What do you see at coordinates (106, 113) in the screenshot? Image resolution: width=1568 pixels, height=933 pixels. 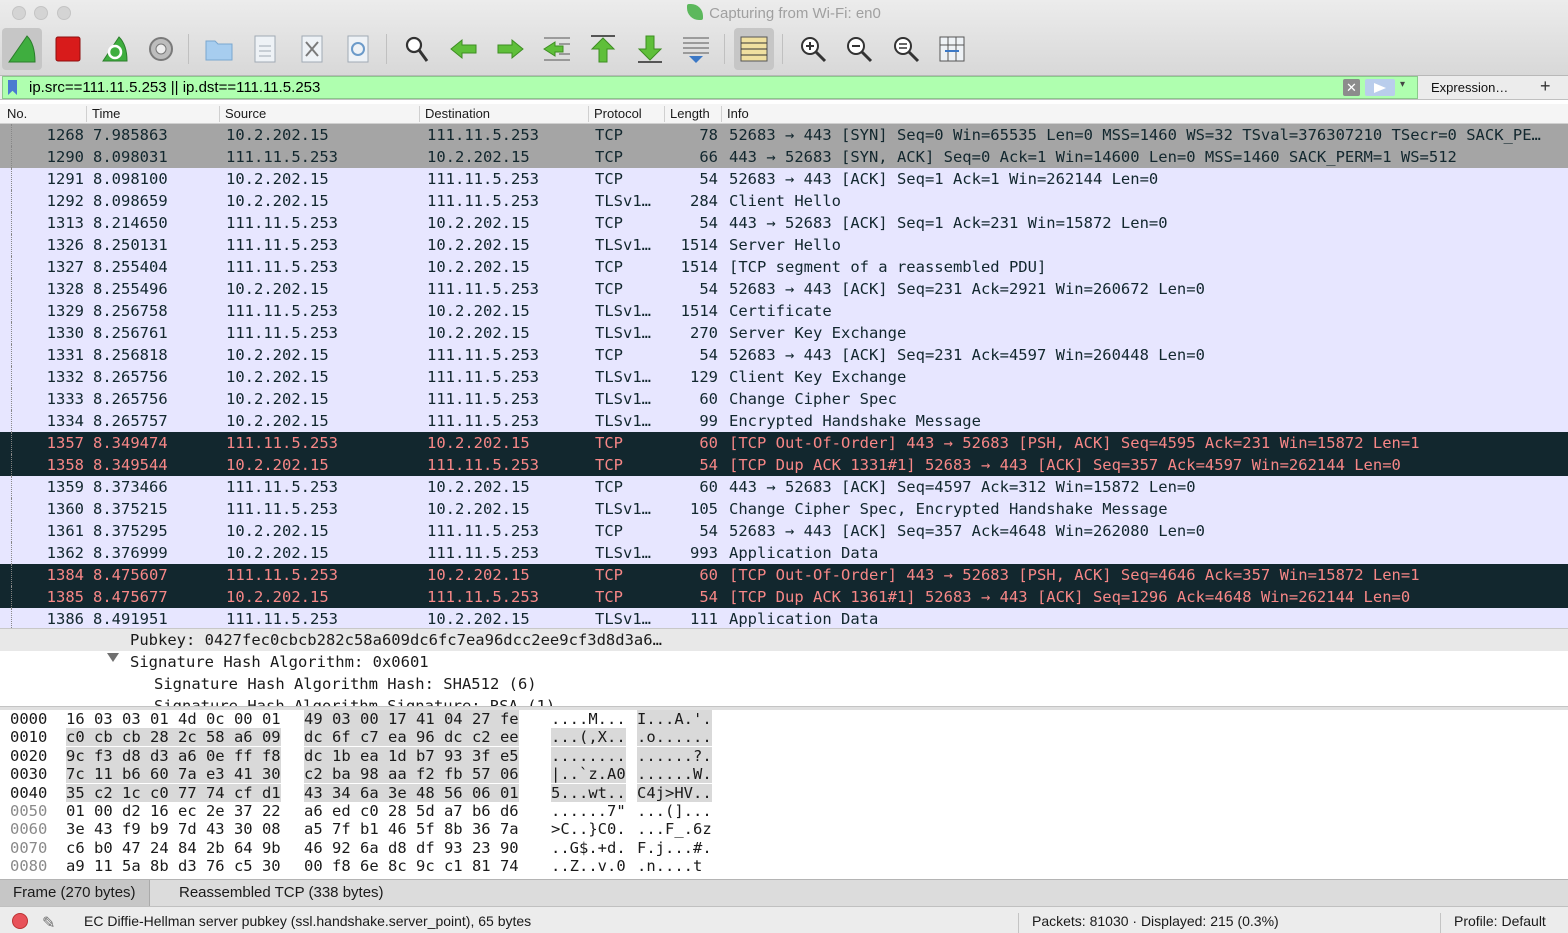 I see `column-header-time: Time` at bounding box center [106, 113].